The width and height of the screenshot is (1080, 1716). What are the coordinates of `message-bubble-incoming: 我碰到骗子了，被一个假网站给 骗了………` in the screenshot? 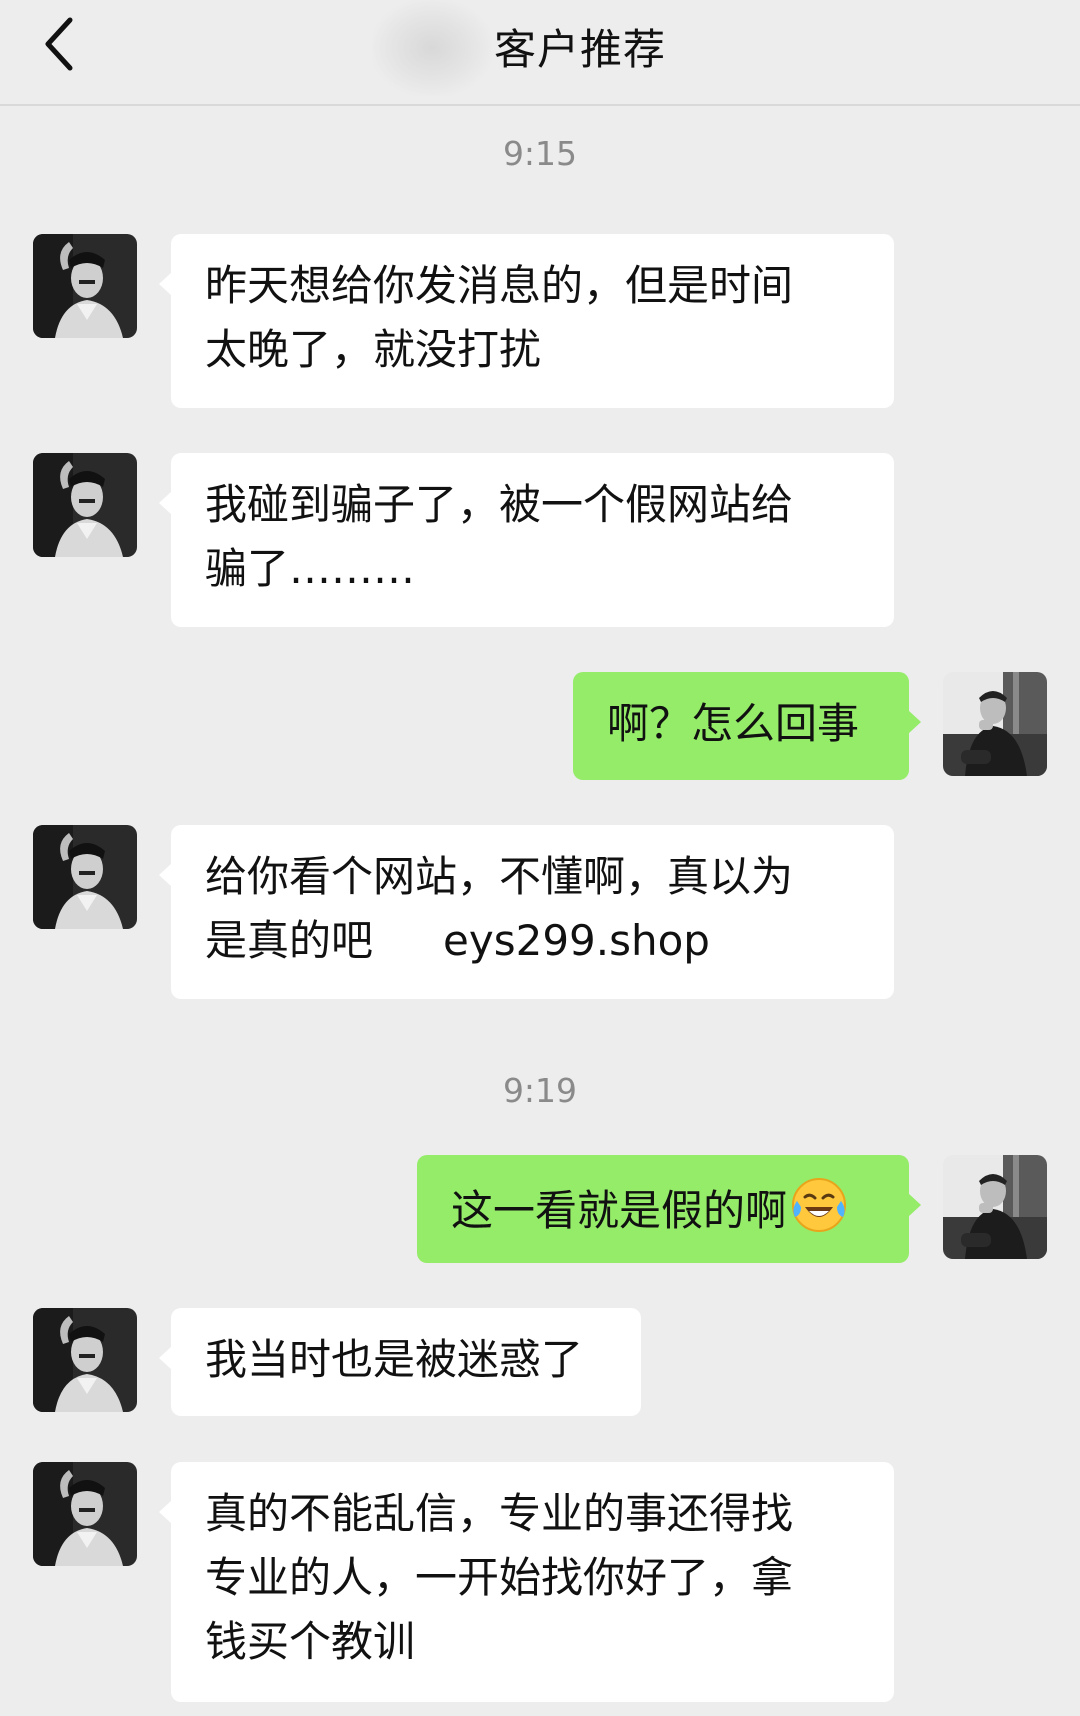 It's located at (526, 540).